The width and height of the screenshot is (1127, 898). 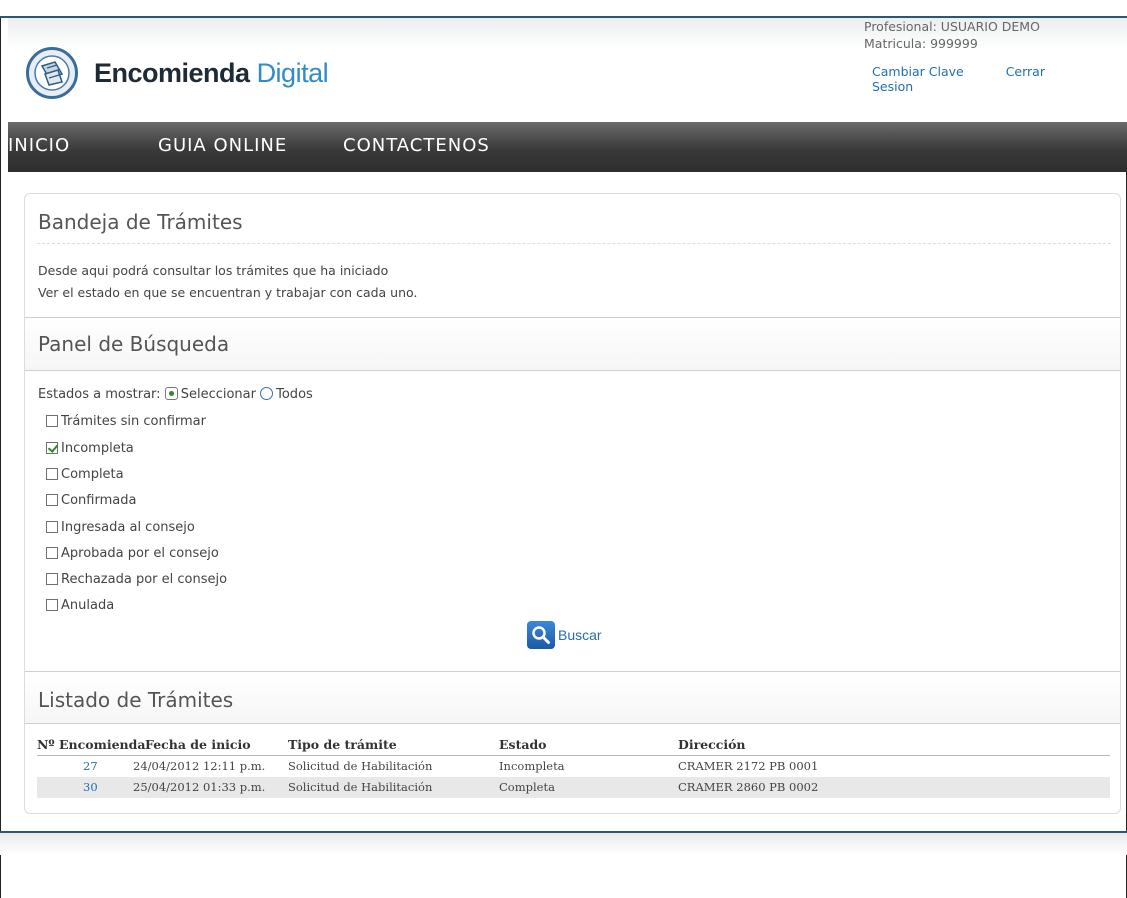 What do you see at coordinates (198, 744) in the screenshot?
I see `col-fecha: Fecha de inicio` at bounding box center [198, 744].